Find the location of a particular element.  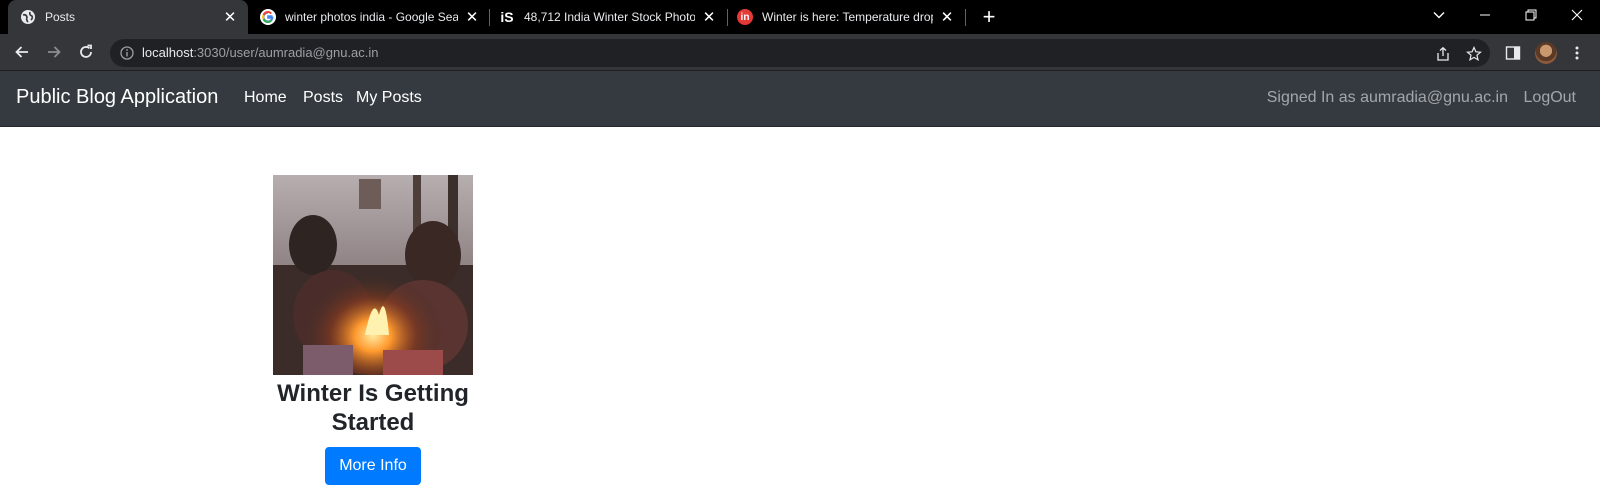

tab-search-button is located at coordinates (1439, 15).